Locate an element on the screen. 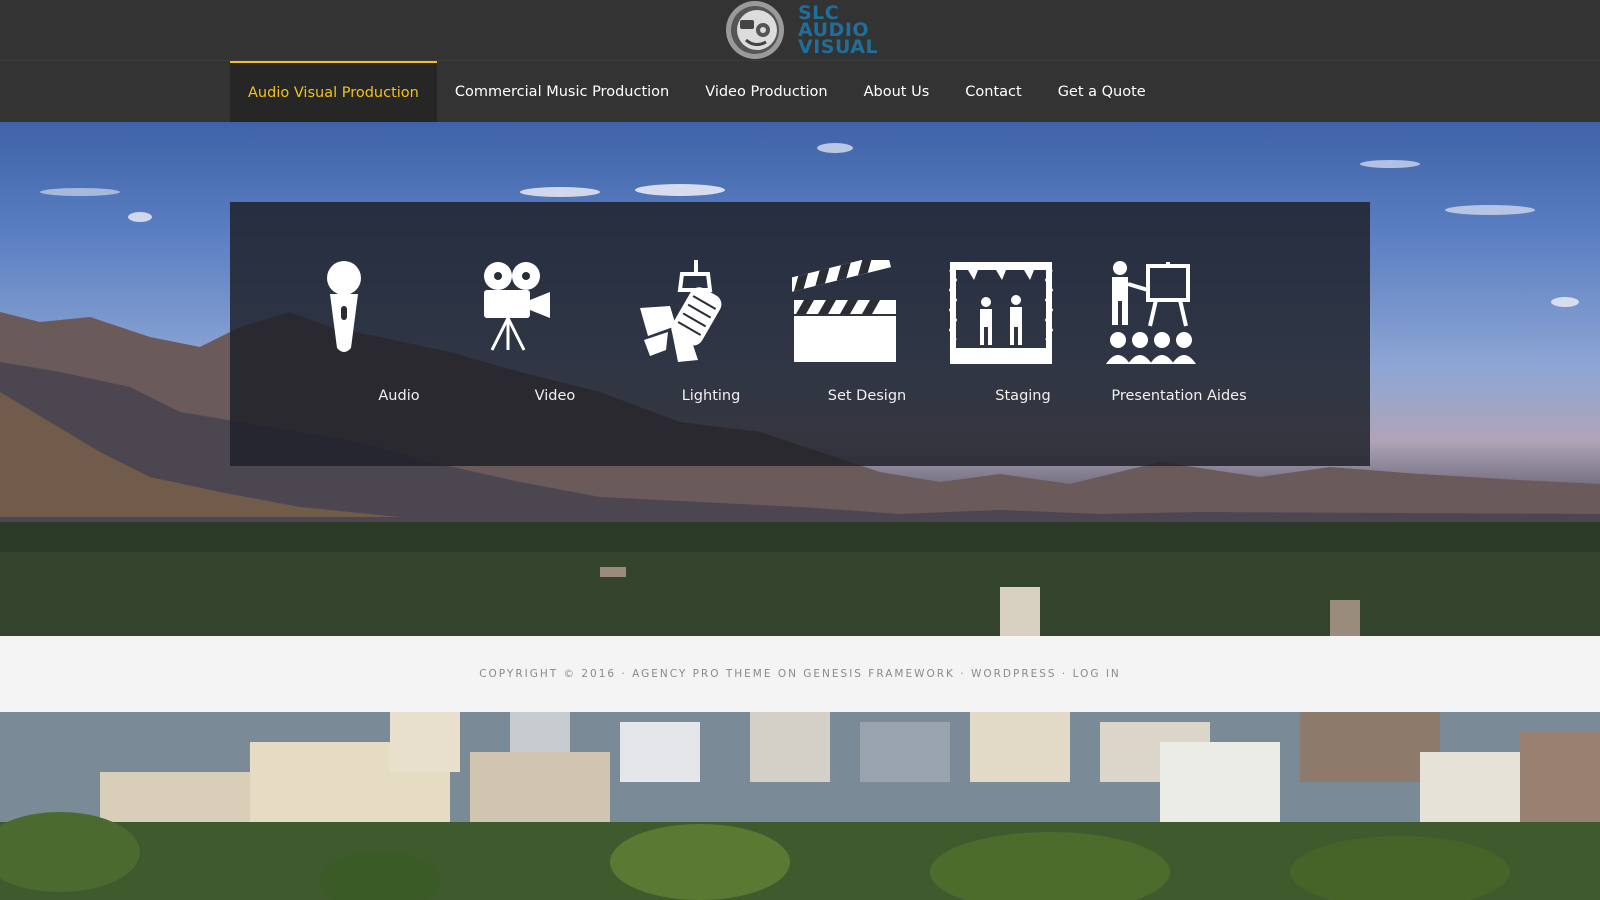  nav-item-about-us: About Us is located at coordinates (897, 92).